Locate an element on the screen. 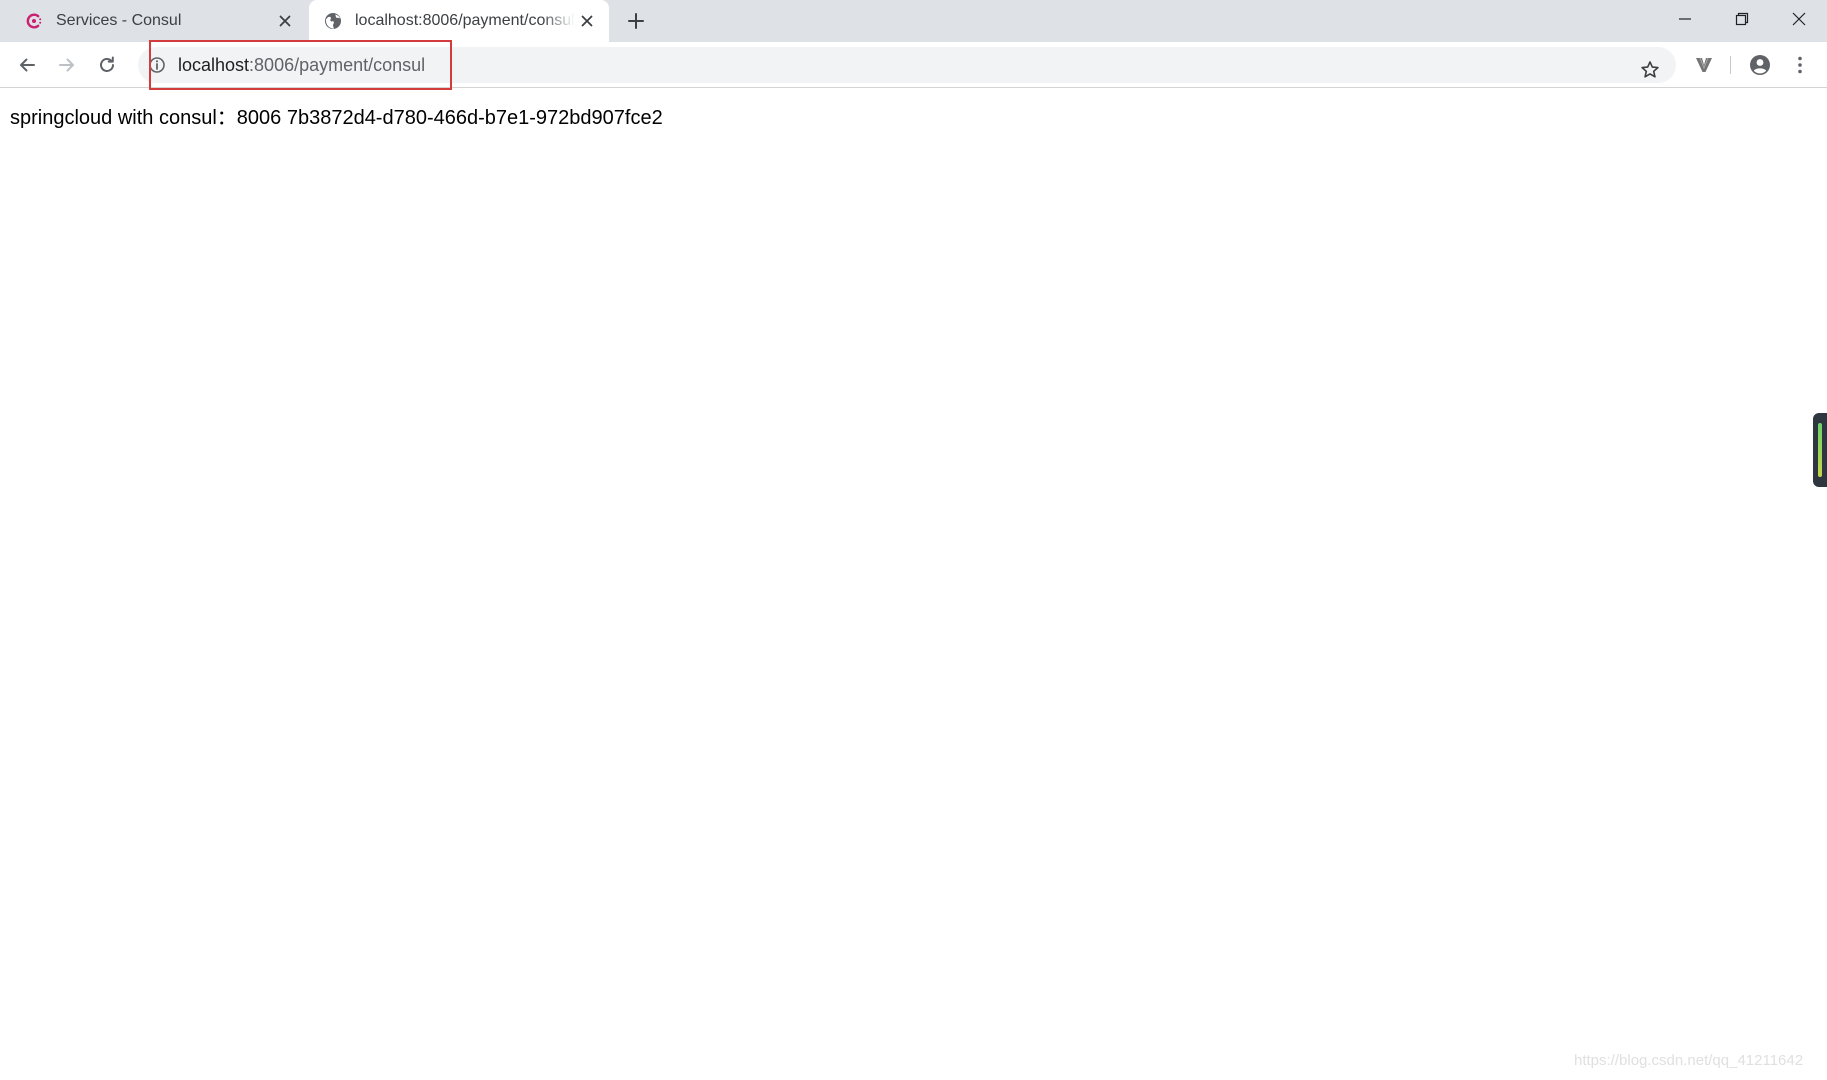 The height and width of the screenshot is (1080, 1827). back-button is located at coordinates (27, 65).